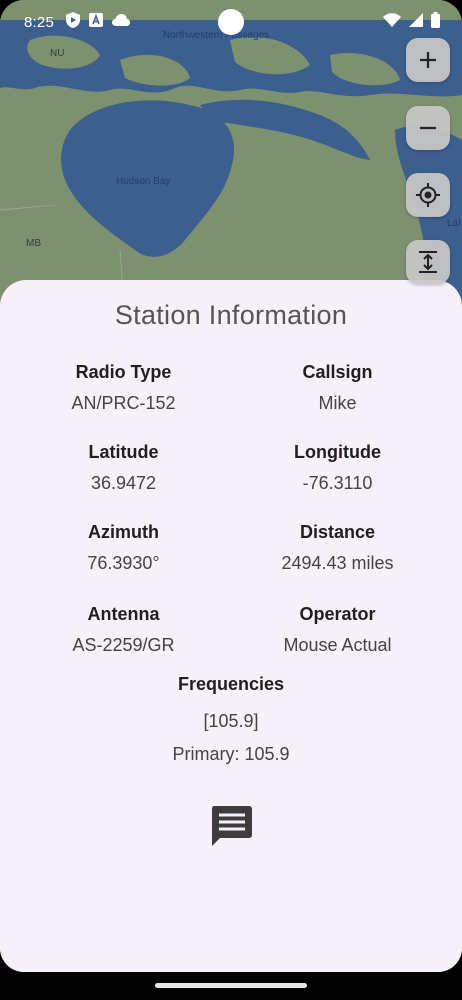  Describe the element at coordinates (57, 53) in the screenshot. I see `map-label-nu: NU` at that location.